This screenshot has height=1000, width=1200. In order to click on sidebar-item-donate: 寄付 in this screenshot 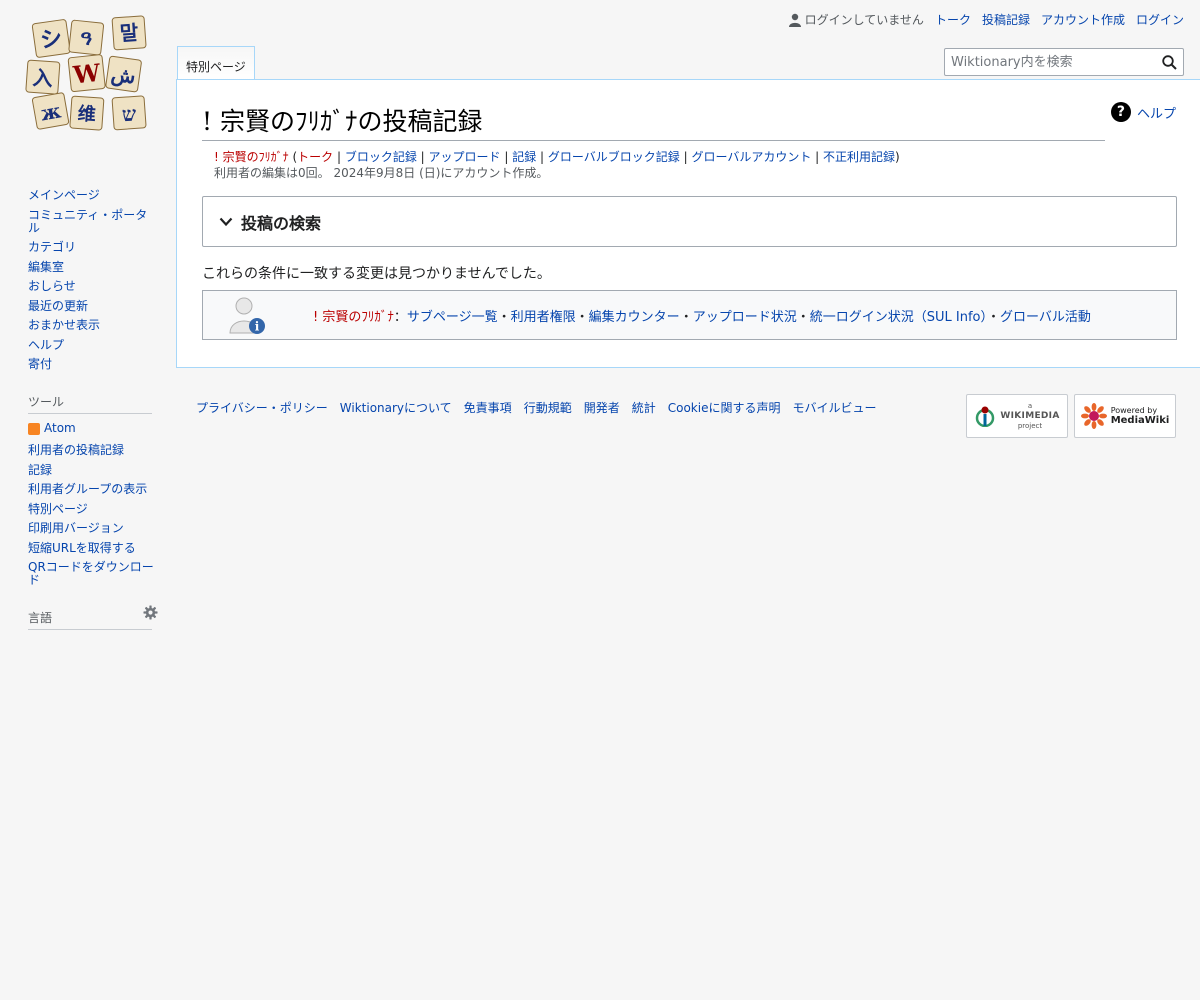, I will do `click(40, 364)`.